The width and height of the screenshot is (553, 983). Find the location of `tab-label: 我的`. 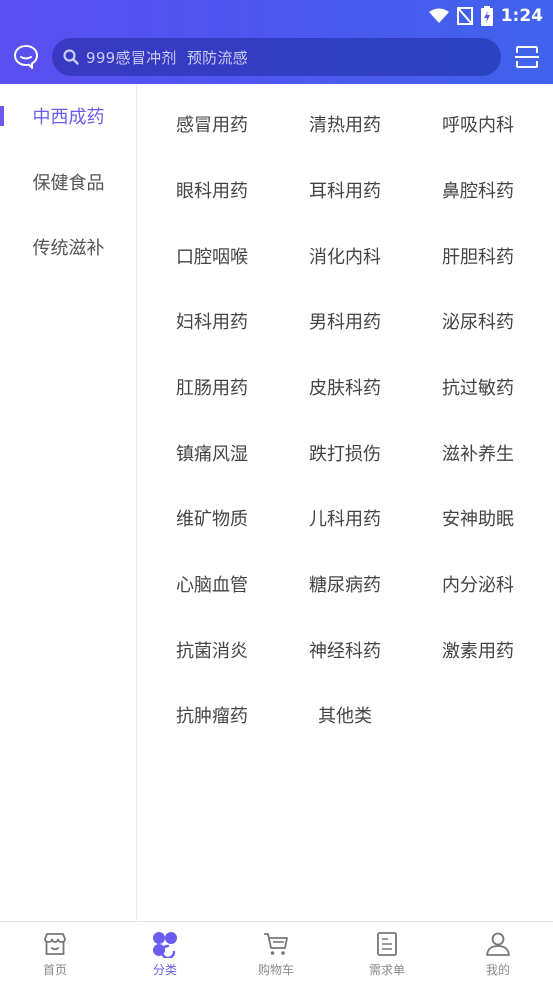

tab-label: 我的 is located at coordinates (497, 970).